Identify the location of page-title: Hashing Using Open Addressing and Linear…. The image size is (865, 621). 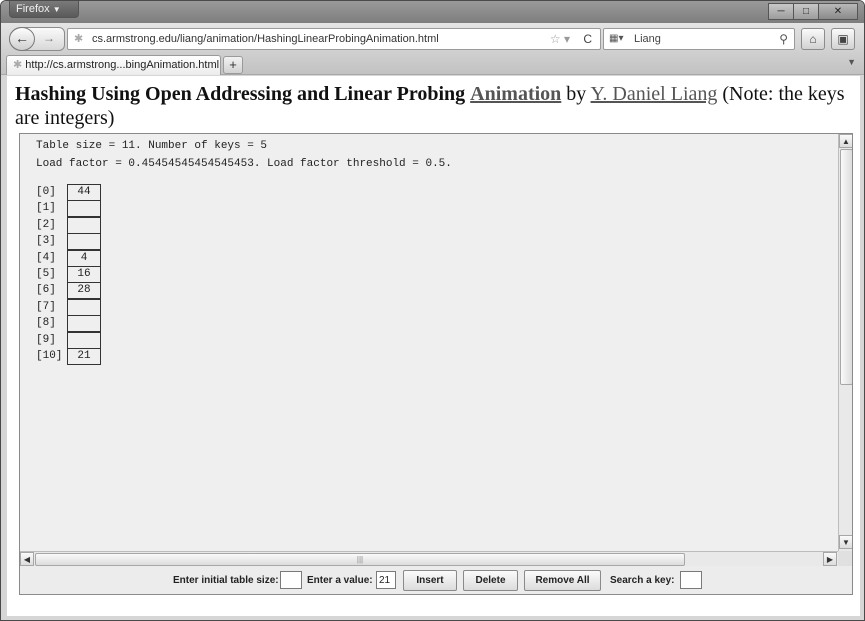
(433, 106).